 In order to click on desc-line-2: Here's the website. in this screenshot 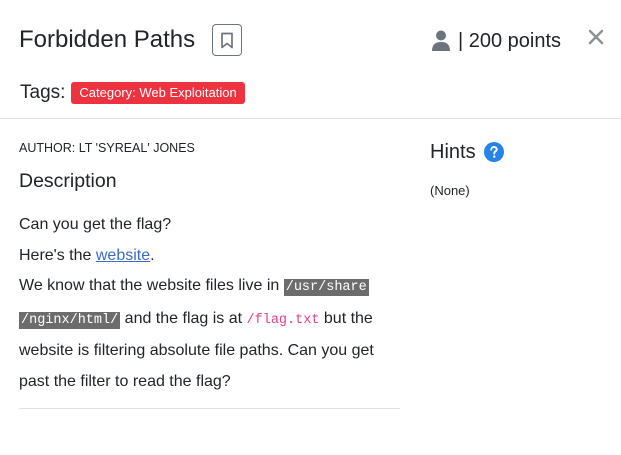, I will do `click(209, 256)`.